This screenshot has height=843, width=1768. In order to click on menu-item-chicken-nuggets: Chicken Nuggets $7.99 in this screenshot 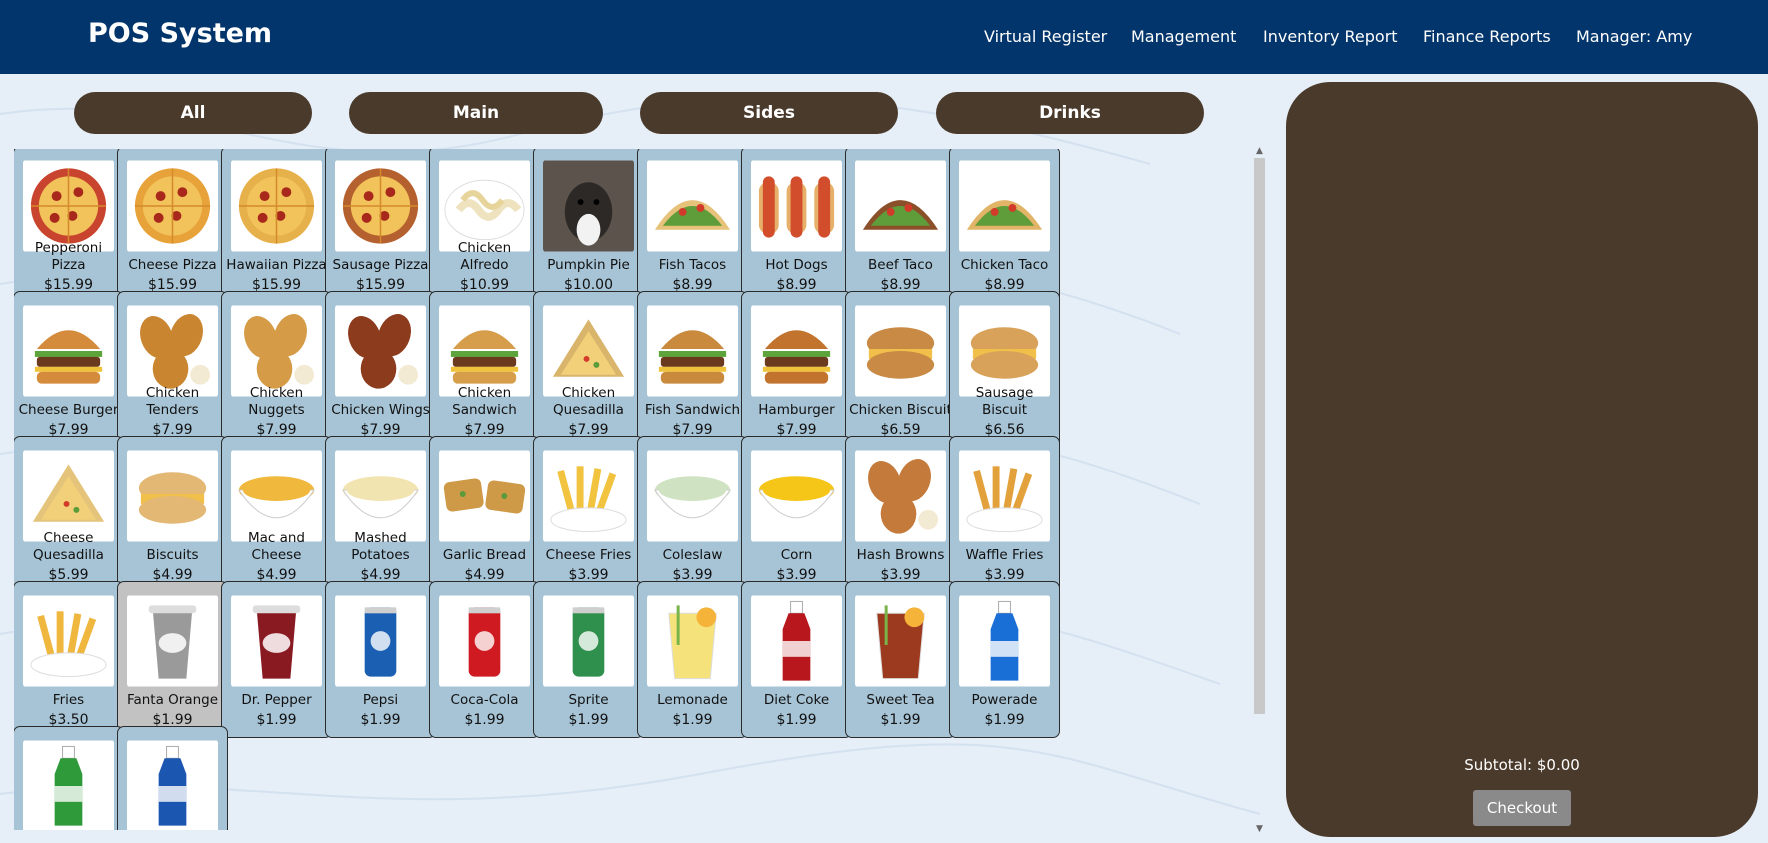, I will do `click(276, 369)`.